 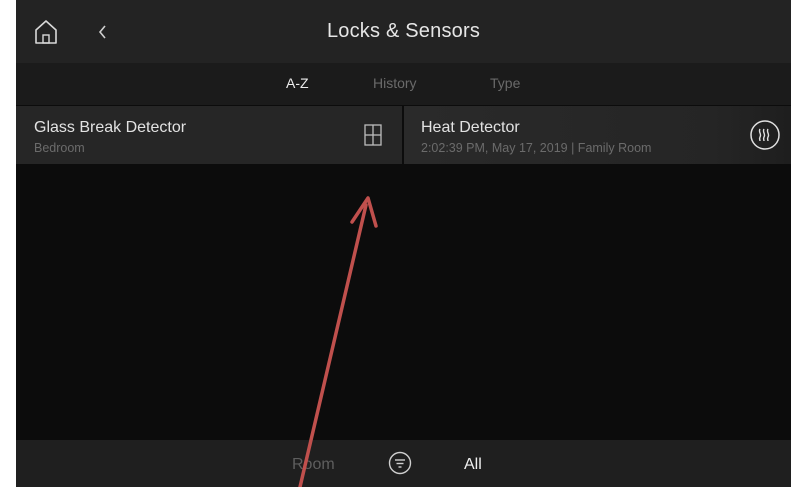 I want to click on device-name: Glass Break Detector, so click(x=110, y=127).